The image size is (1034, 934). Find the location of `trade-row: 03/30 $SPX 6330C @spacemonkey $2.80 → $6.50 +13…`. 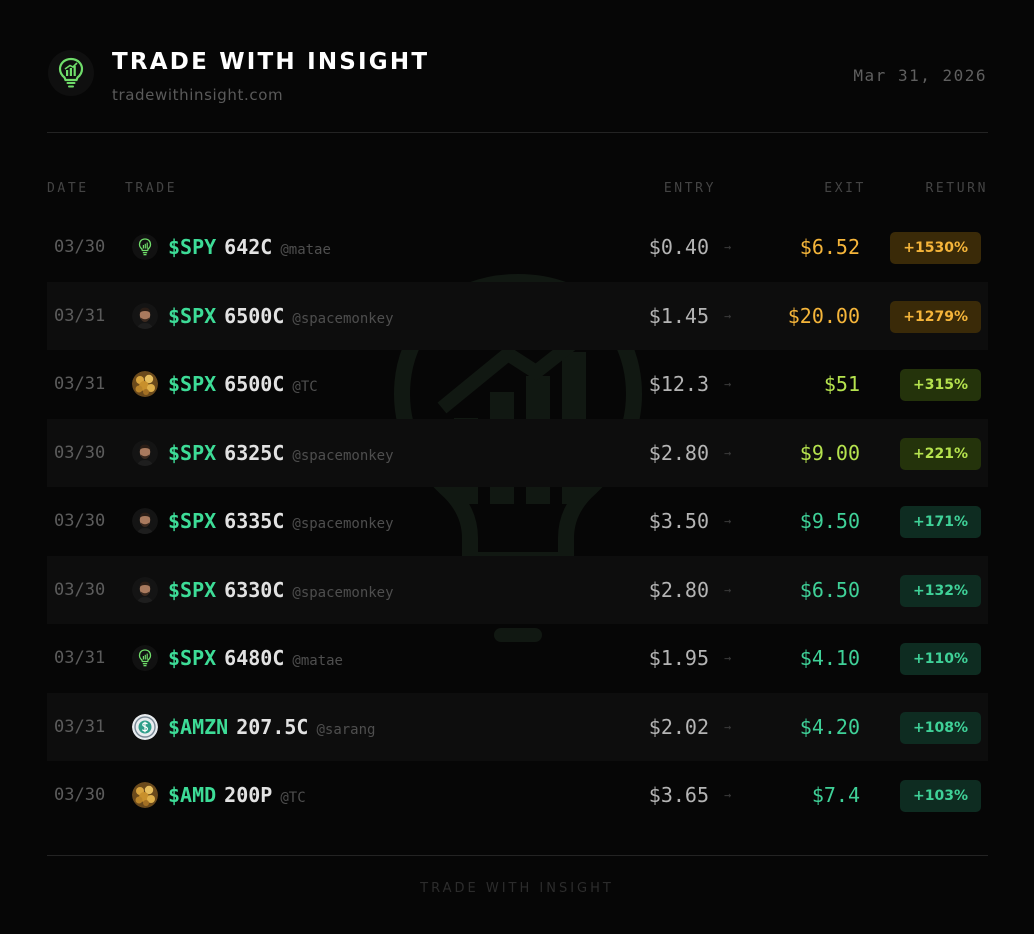

trade-row: 03/30 $SPX 6330C @spacemonkey $2.80 → $6.50 +13… is located at coordinates (517, 589).